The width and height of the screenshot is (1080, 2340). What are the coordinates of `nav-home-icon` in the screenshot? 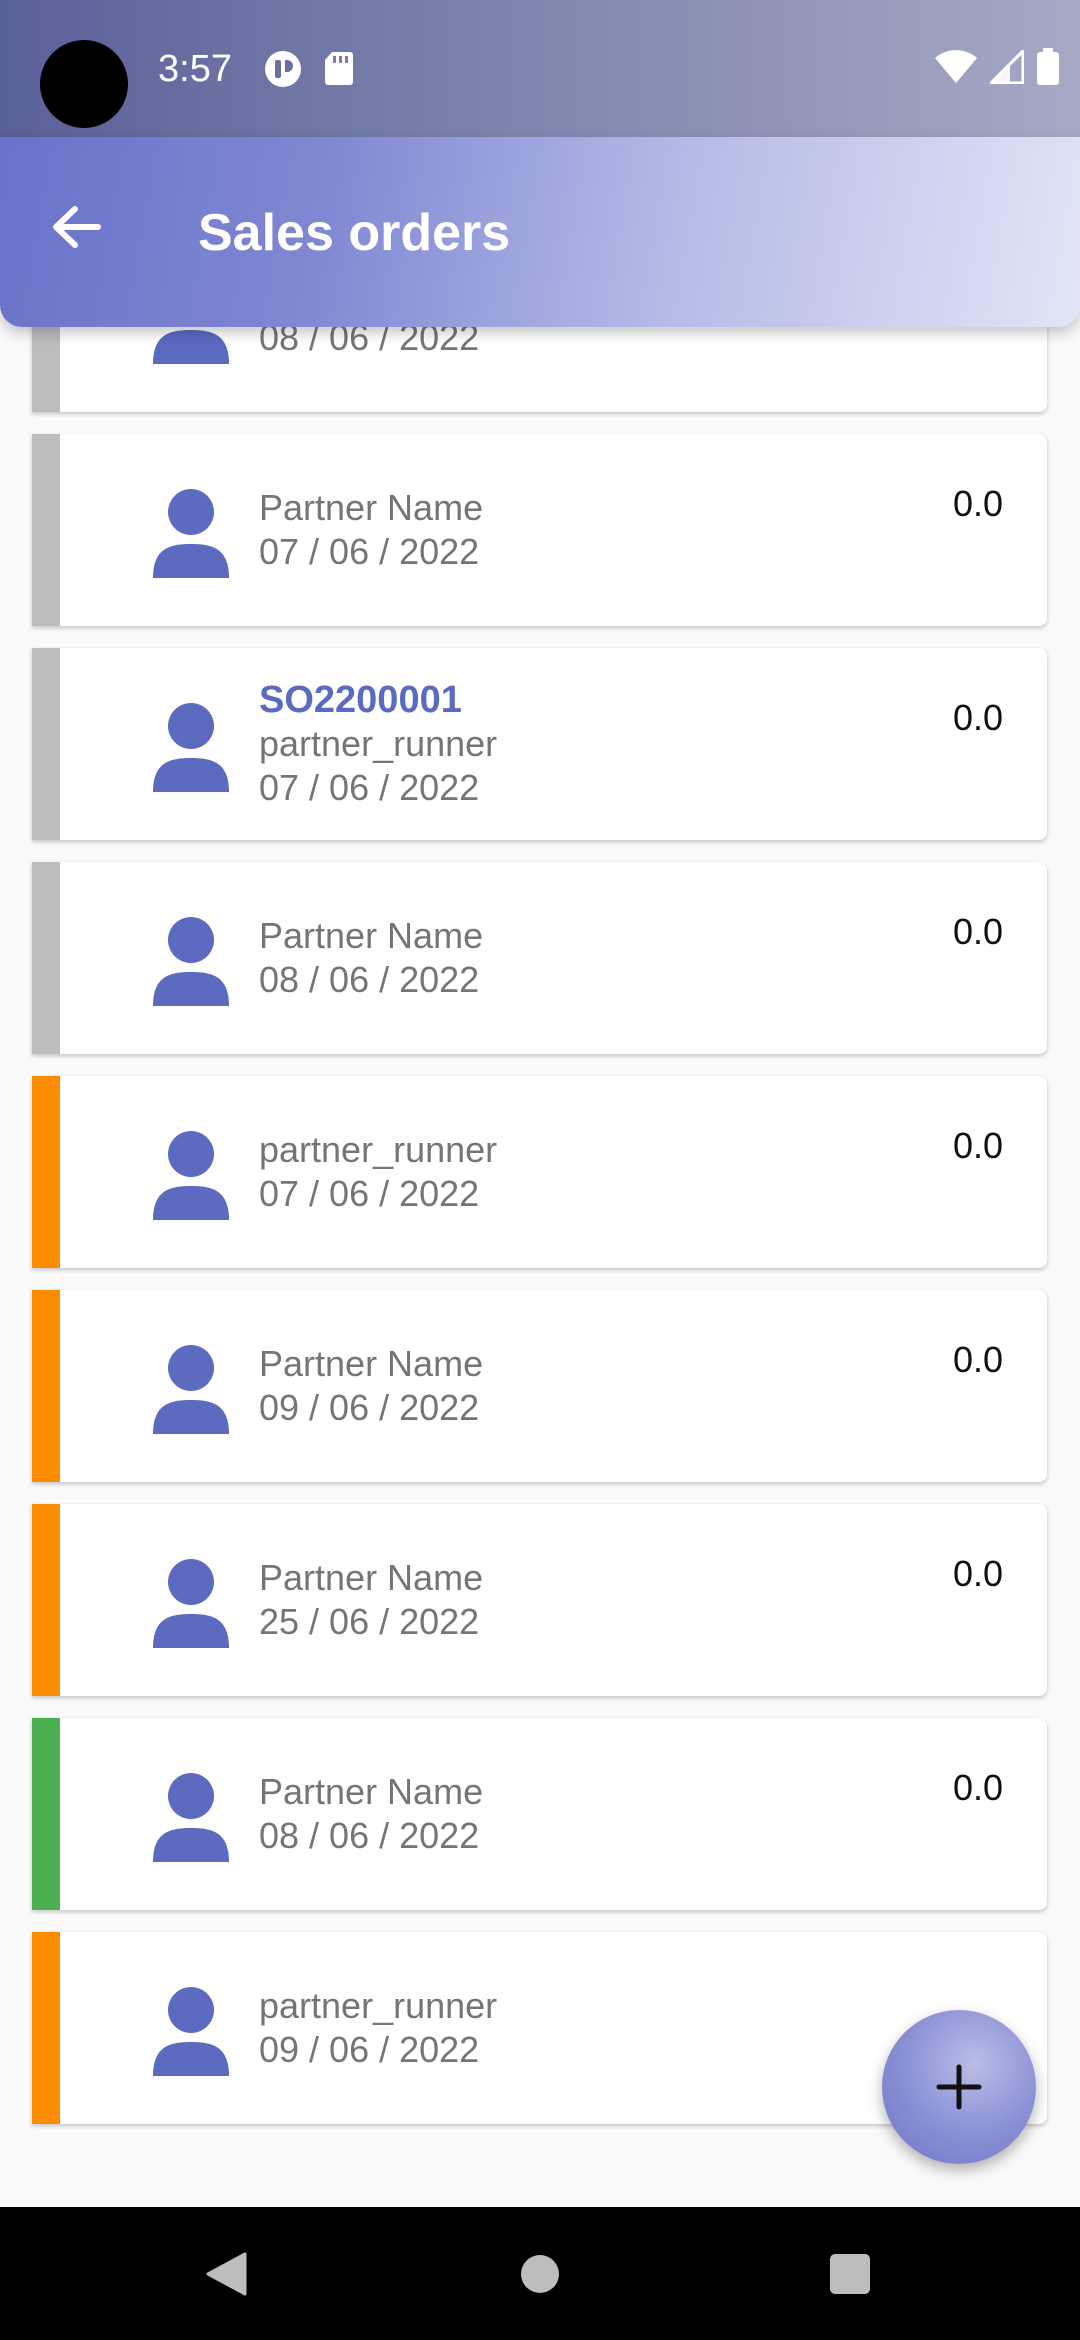 It's located at (540, 2274).